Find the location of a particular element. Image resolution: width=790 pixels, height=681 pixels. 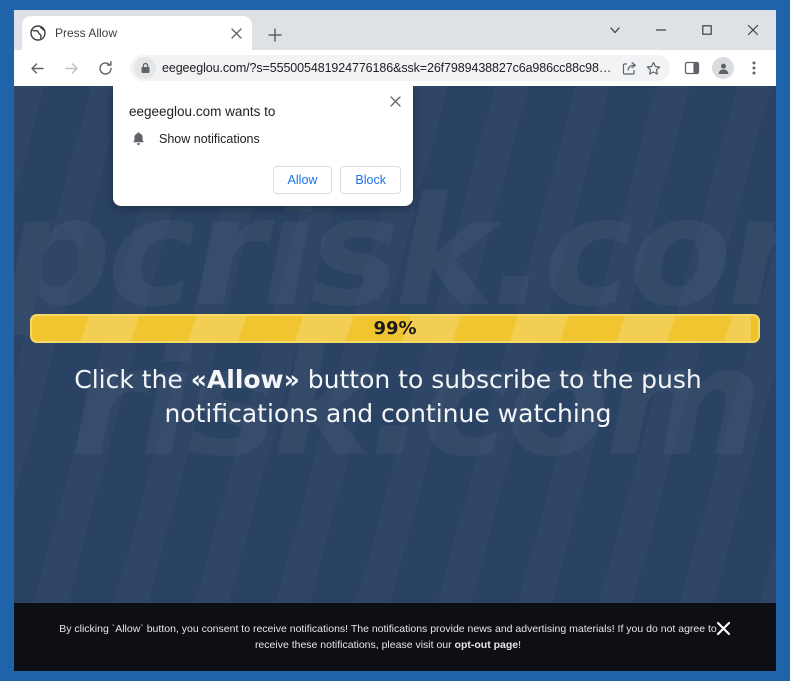

headline-emphasis: «Allow» is located at coordinates (245, 379).